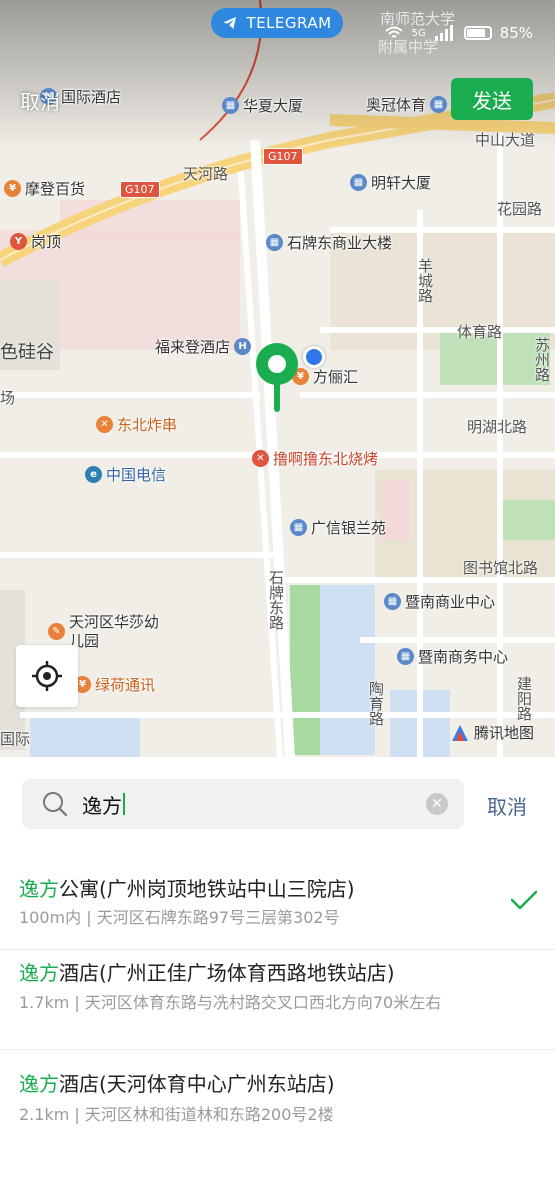 The width and height of the screenshot is (555, 1200). What do you see at coordinates (18, 241) in the screenshot?
I see `metro-icon: Y` at bounding box center [18, 241].